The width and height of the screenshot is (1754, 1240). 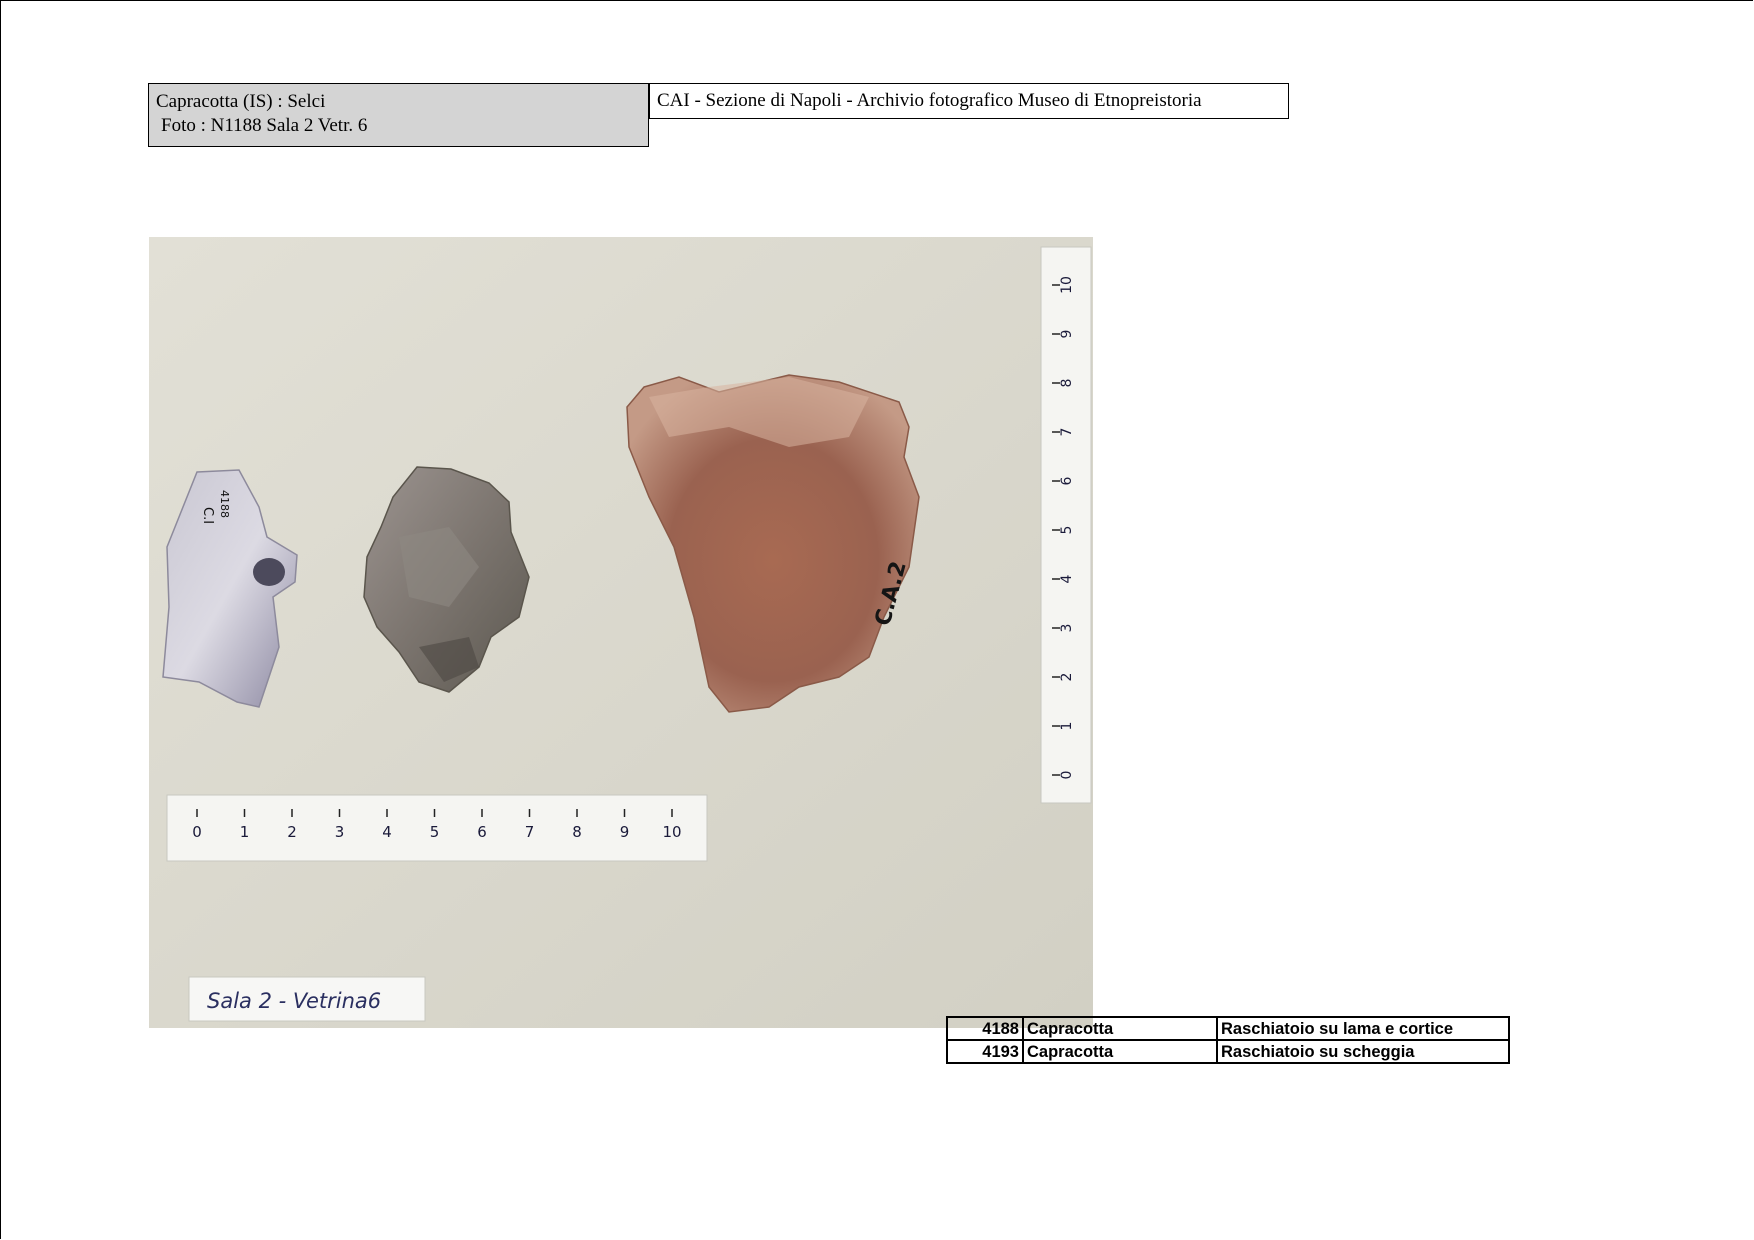 What do you see at coordinates (1066, 525) in the screenshot?
I see `vertical-ruler: 0 1 2 3 4 5 6 7 8 9 10` at bounding box center [1066, 525].